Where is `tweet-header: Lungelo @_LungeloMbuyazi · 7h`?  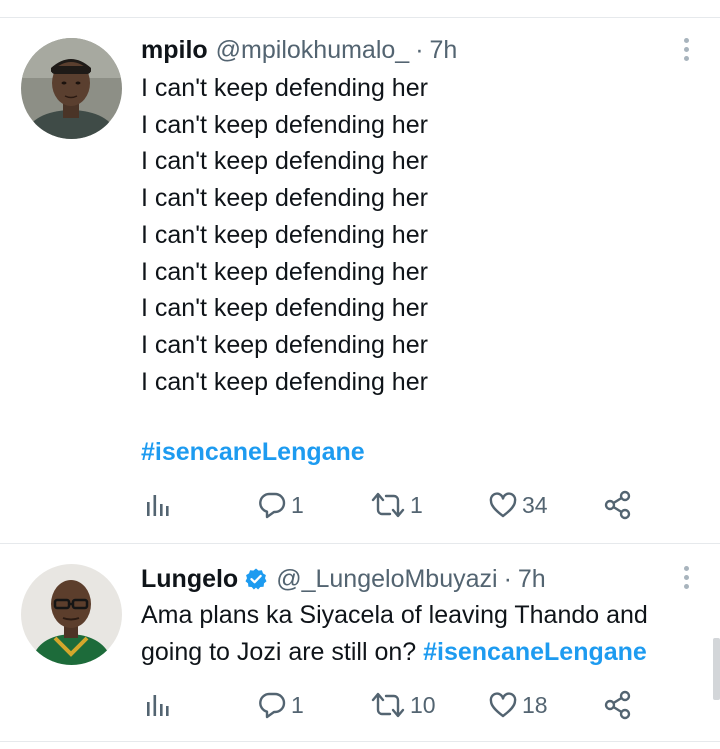
tweet-header: Lungelo @_LungeloMbuyazi · 7h is located at coordinates (343, 579).